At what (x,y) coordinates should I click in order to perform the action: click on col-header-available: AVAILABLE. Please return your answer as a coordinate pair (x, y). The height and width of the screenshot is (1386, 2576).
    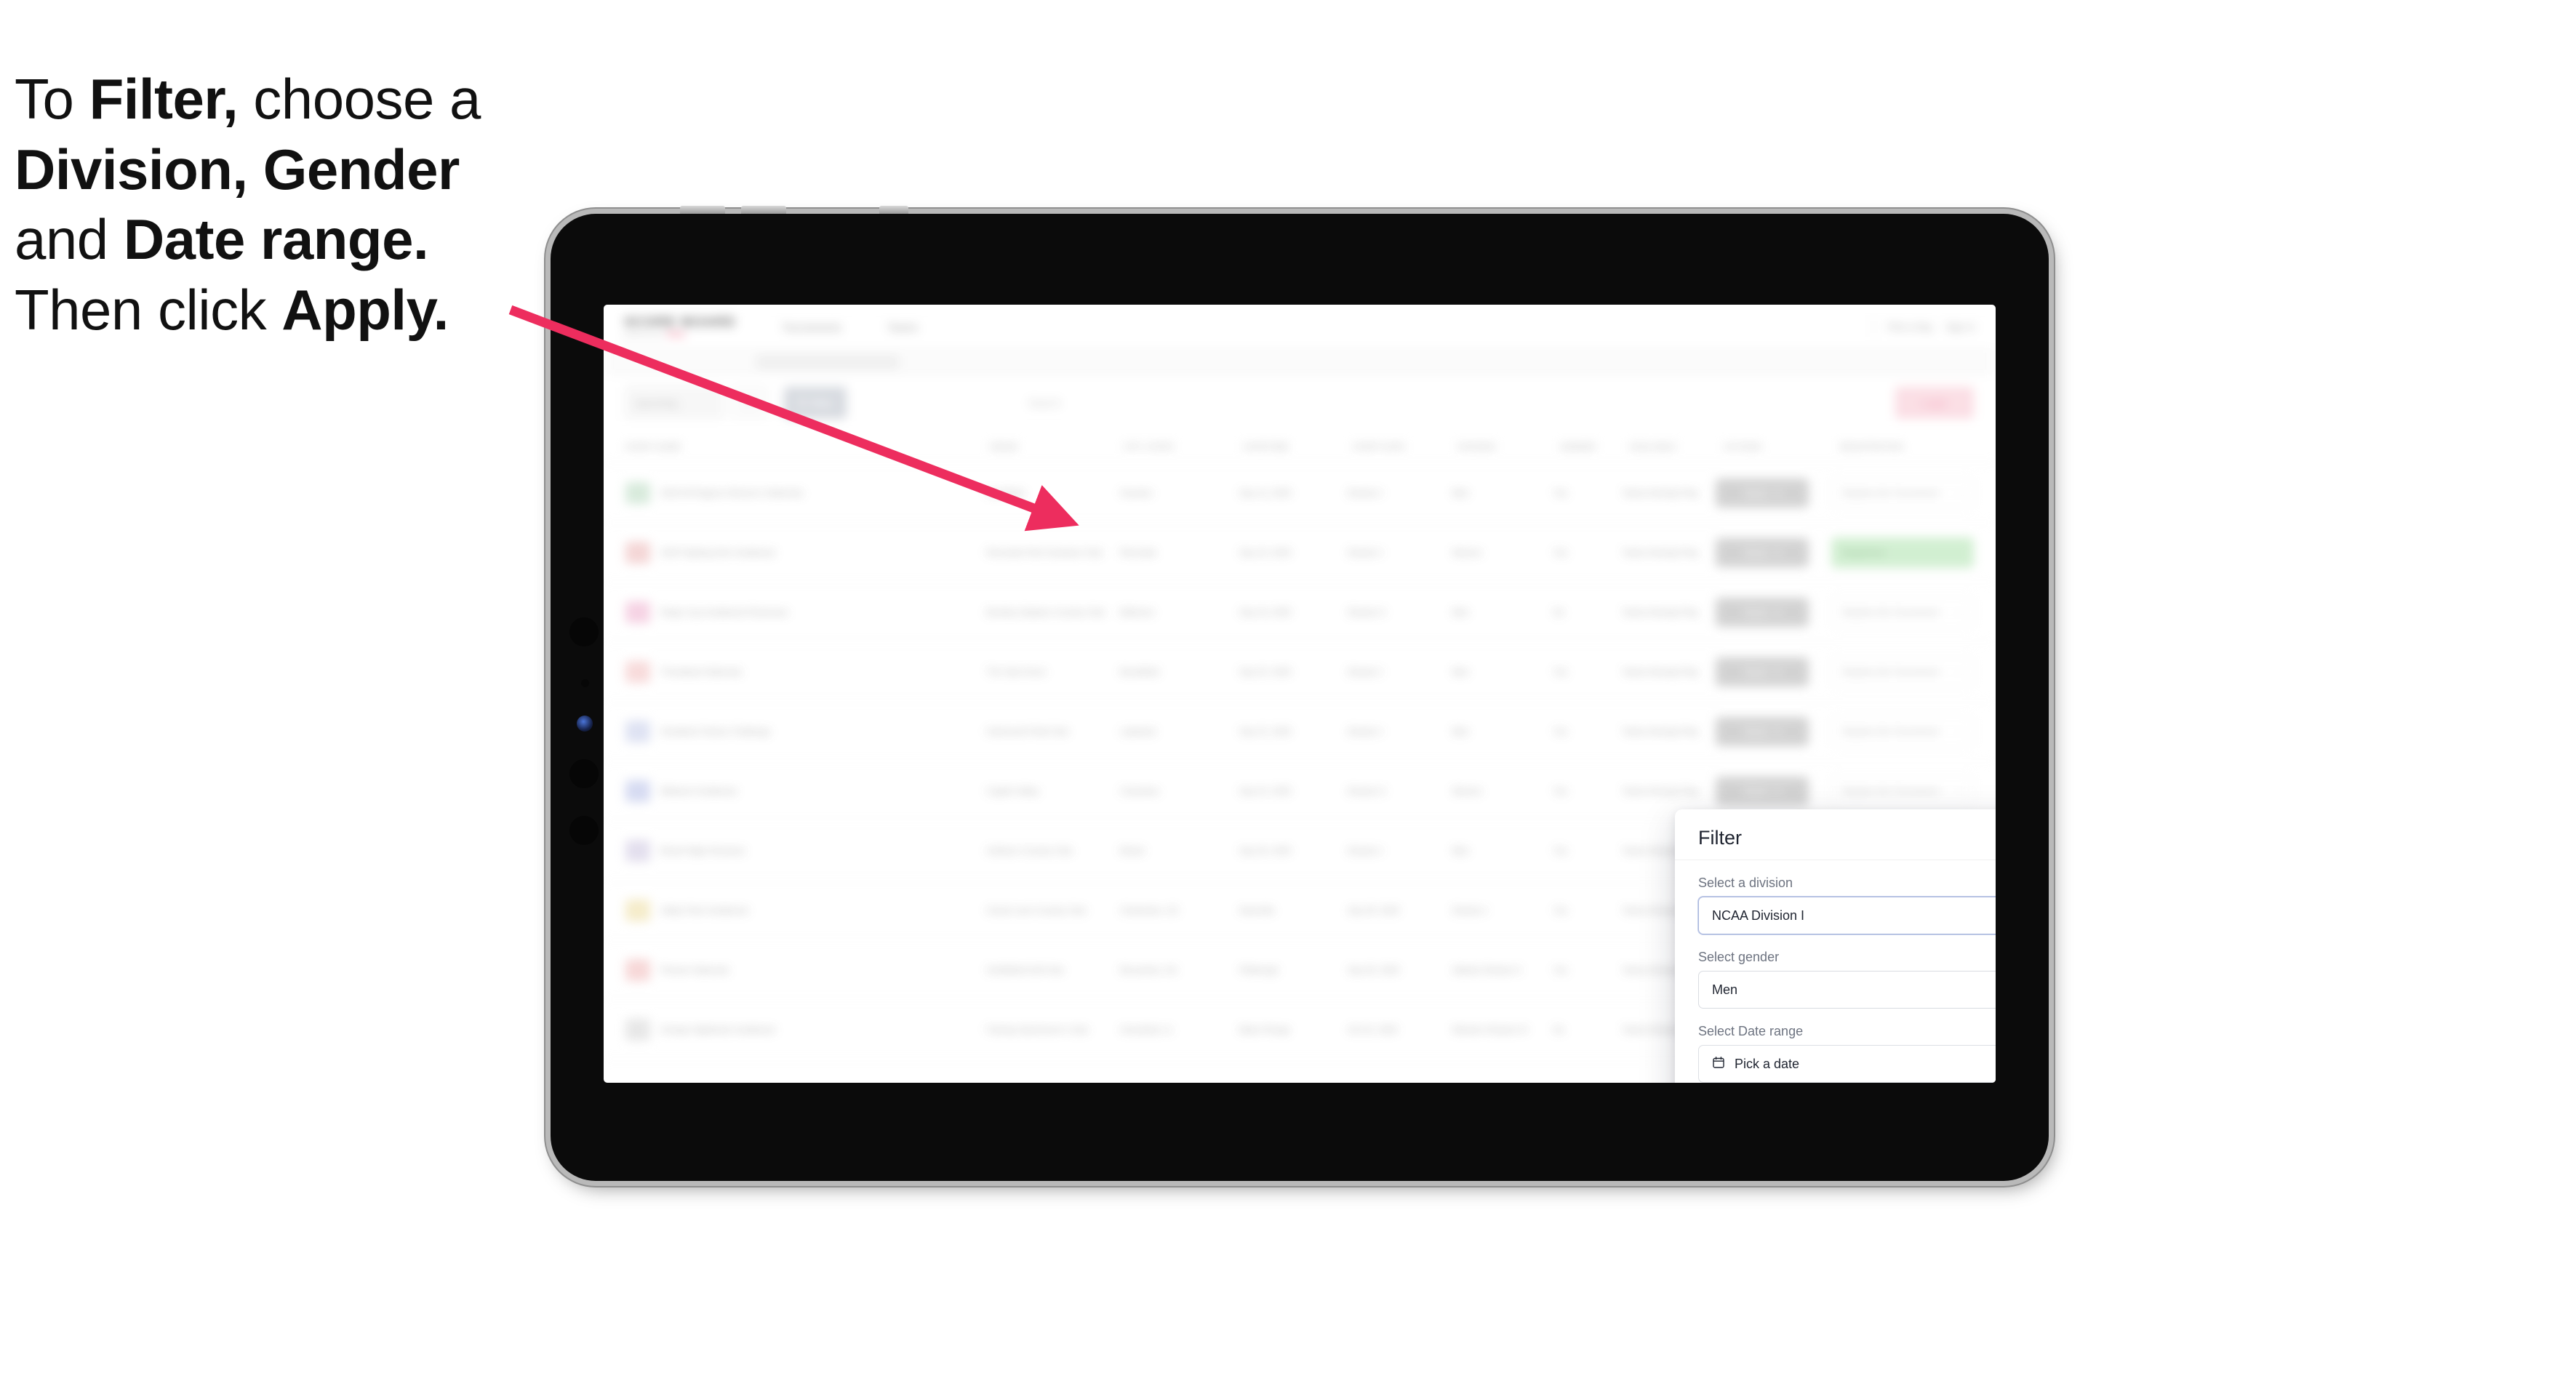
    Looking at the image, I should click on (1652, 447).